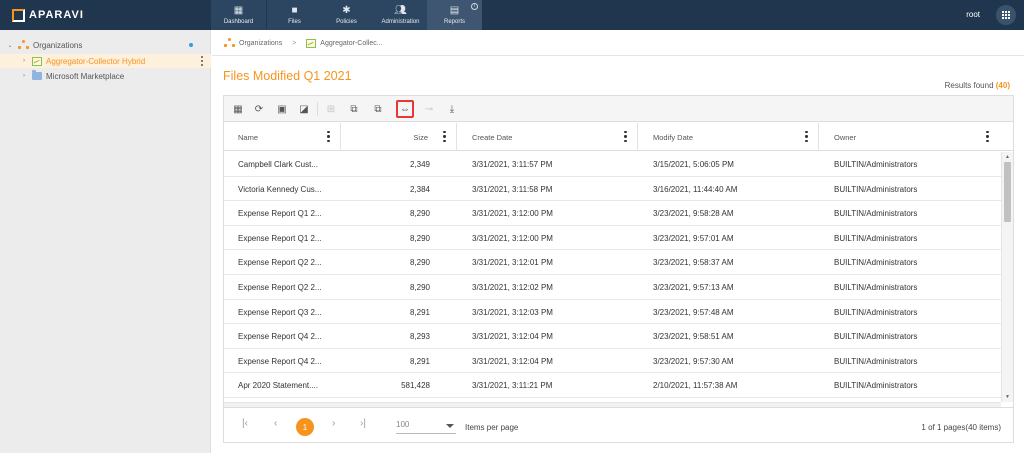 The image size is (1024, 453). Describe the element at coordinates (426, 427) in the screenshot. I see `items-per-page-select: 100` at that location.